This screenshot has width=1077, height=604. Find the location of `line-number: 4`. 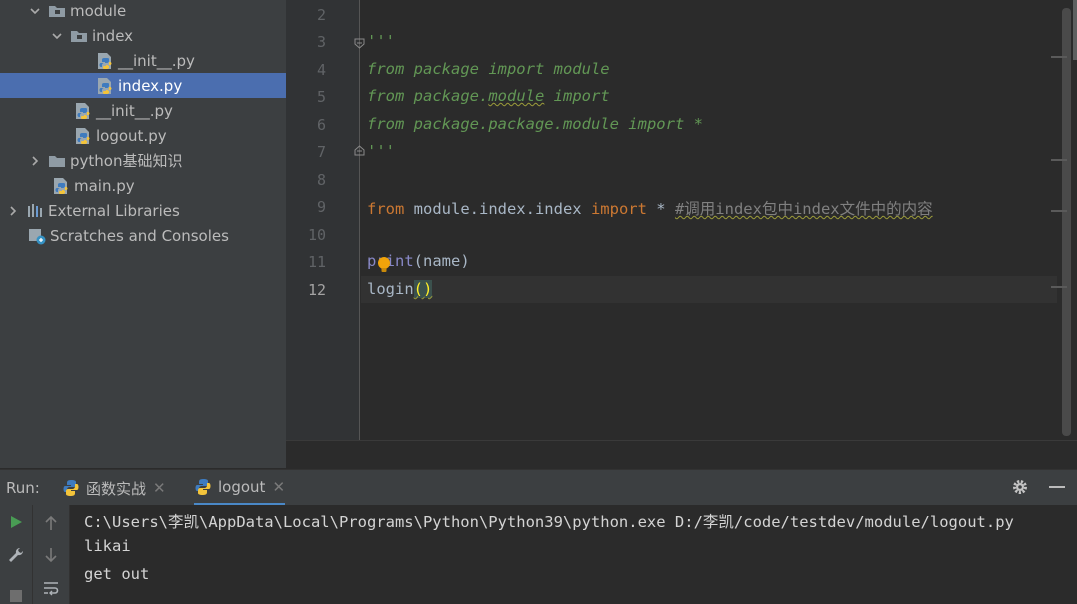

line-number: 4 is located at coordinates (321, 70).